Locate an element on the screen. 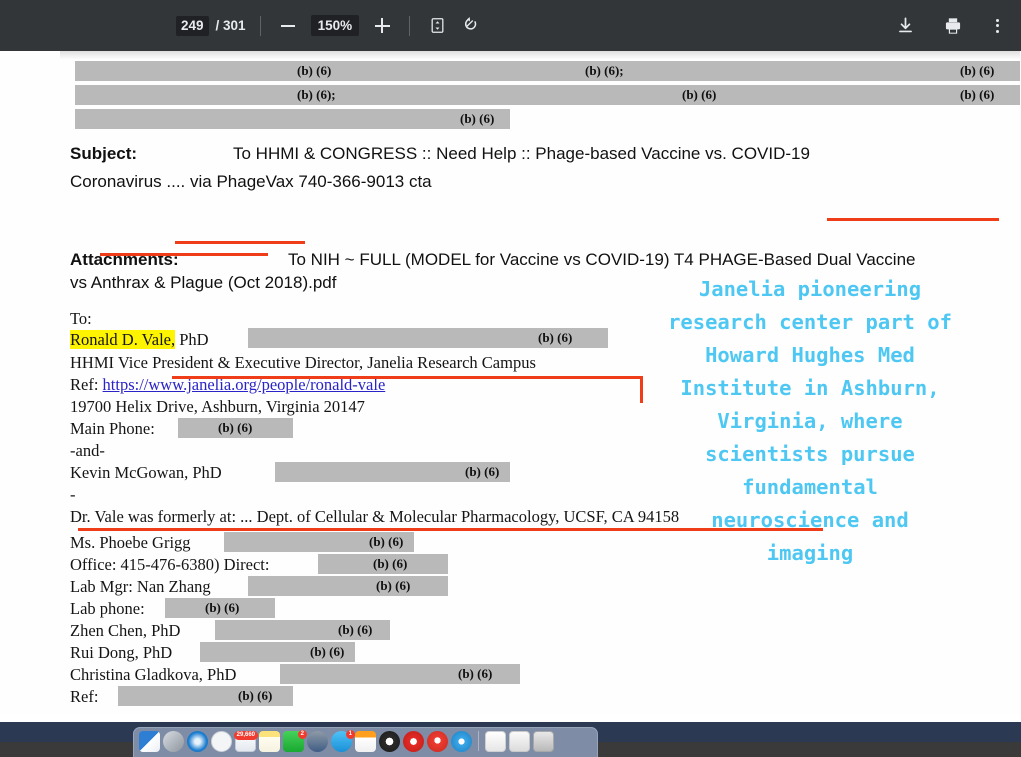 The image size is (1021, 757). and-separator: -and- is located at coordinates (87, 450).